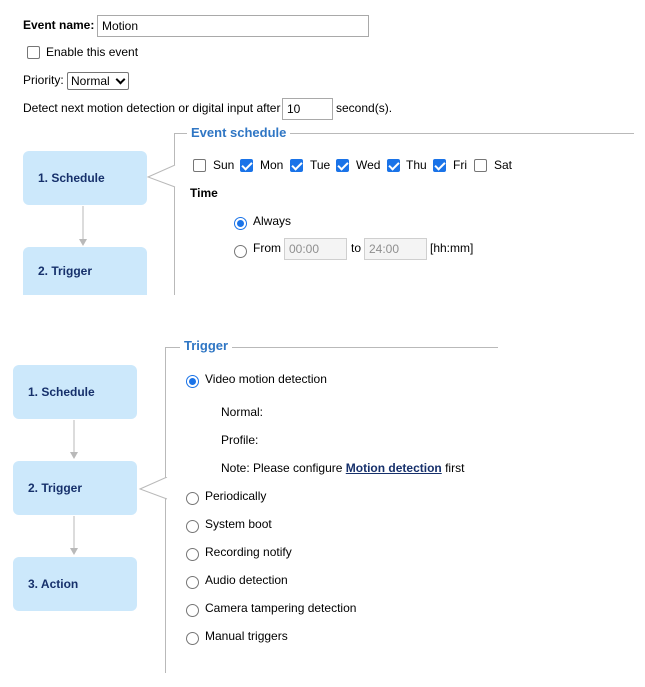 This screenshot has height=687, width=645. Describe the element at coordinates (395, 249) in the screenshot. I see `time-to-input` at that location.